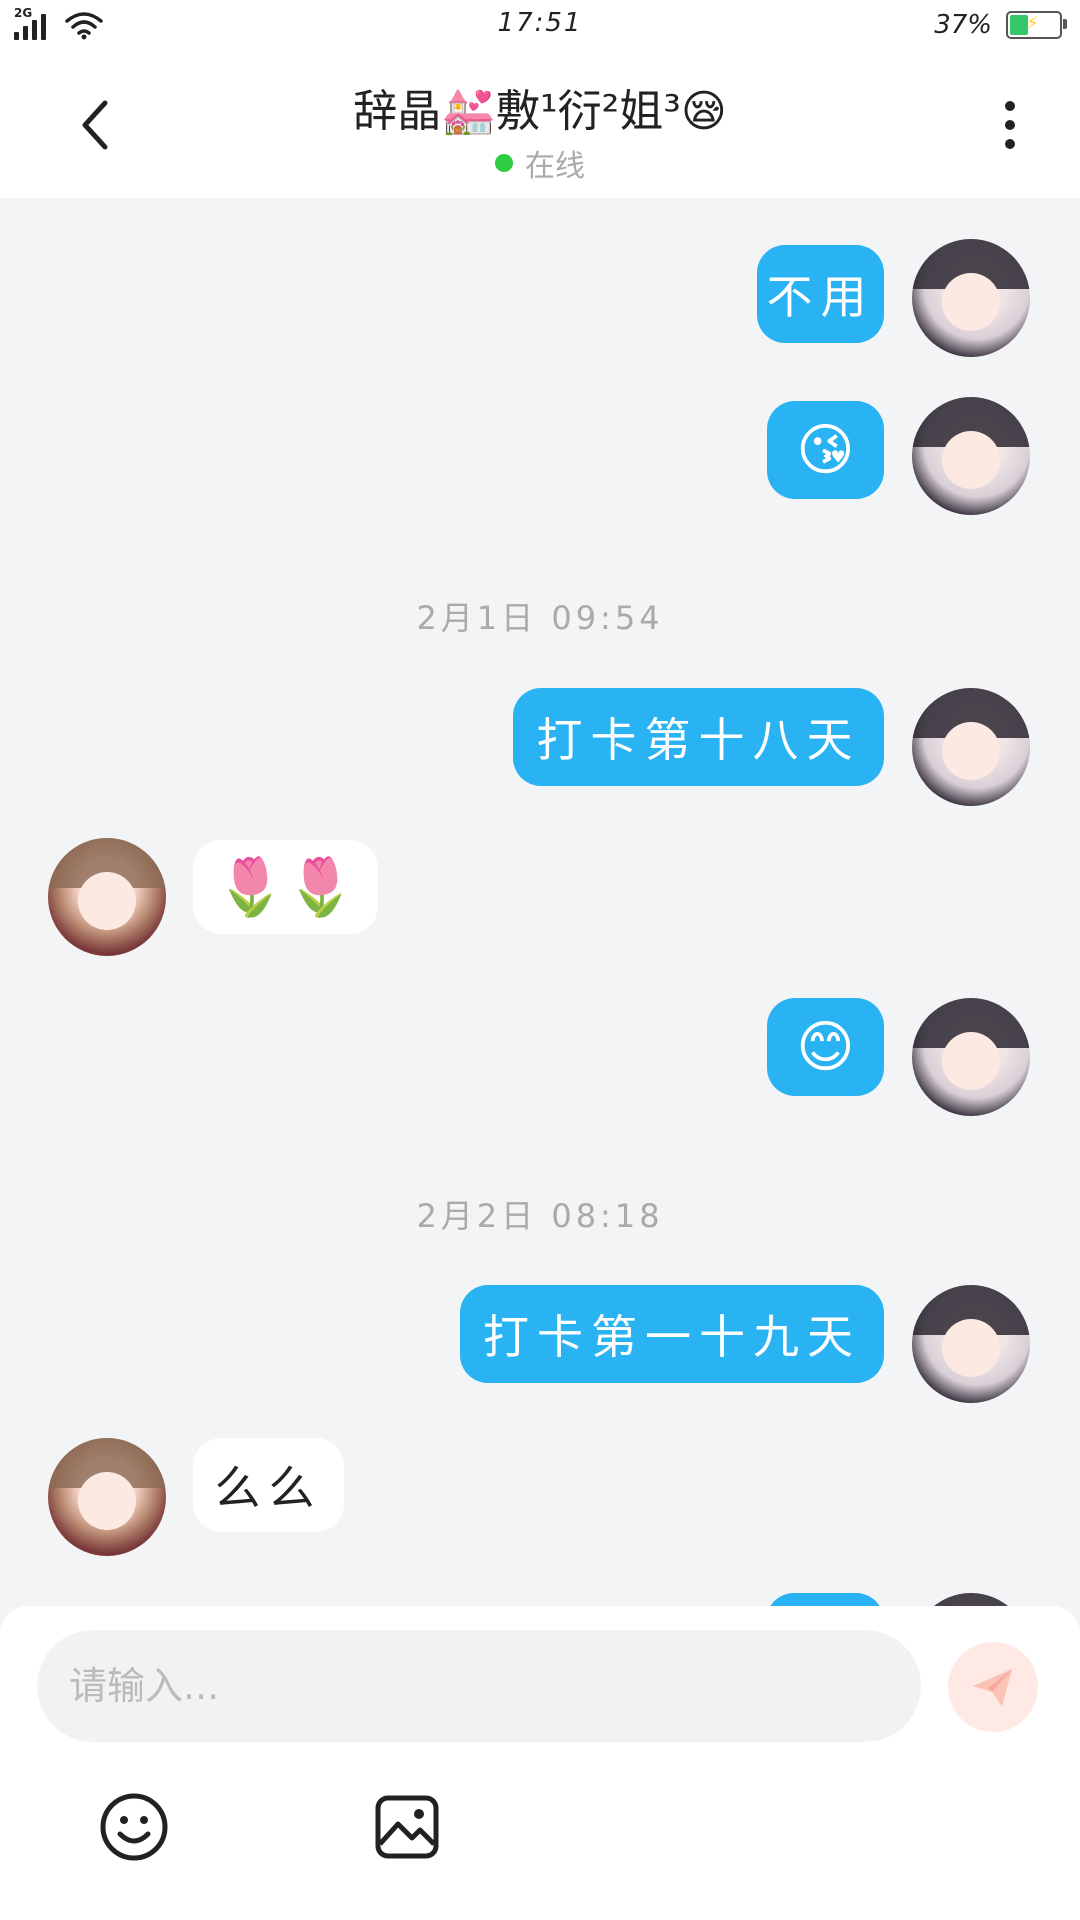  I want to click on online-dot, so click(504, 163).